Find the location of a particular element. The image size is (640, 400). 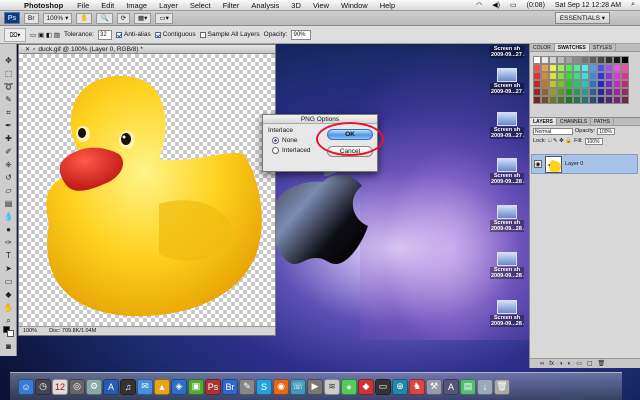

swatch-grid is located at coordinates (581, 82).